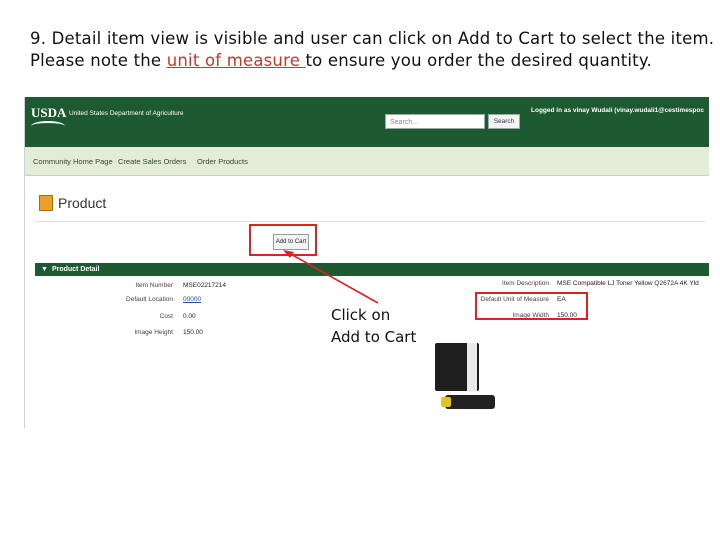  I want to click on nav-order-products: Order Products, so click(222, 161).